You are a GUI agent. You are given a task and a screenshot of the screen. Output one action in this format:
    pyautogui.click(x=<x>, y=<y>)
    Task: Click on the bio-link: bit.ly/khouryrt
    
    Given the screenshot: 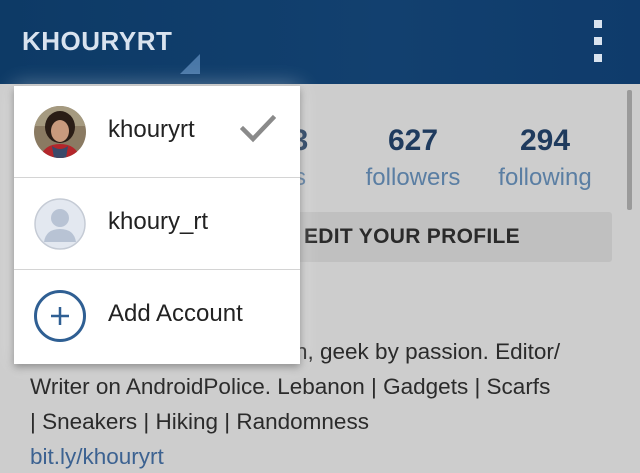 What is the action you would take?
    pyautogui.click(x=330, y=456)
    